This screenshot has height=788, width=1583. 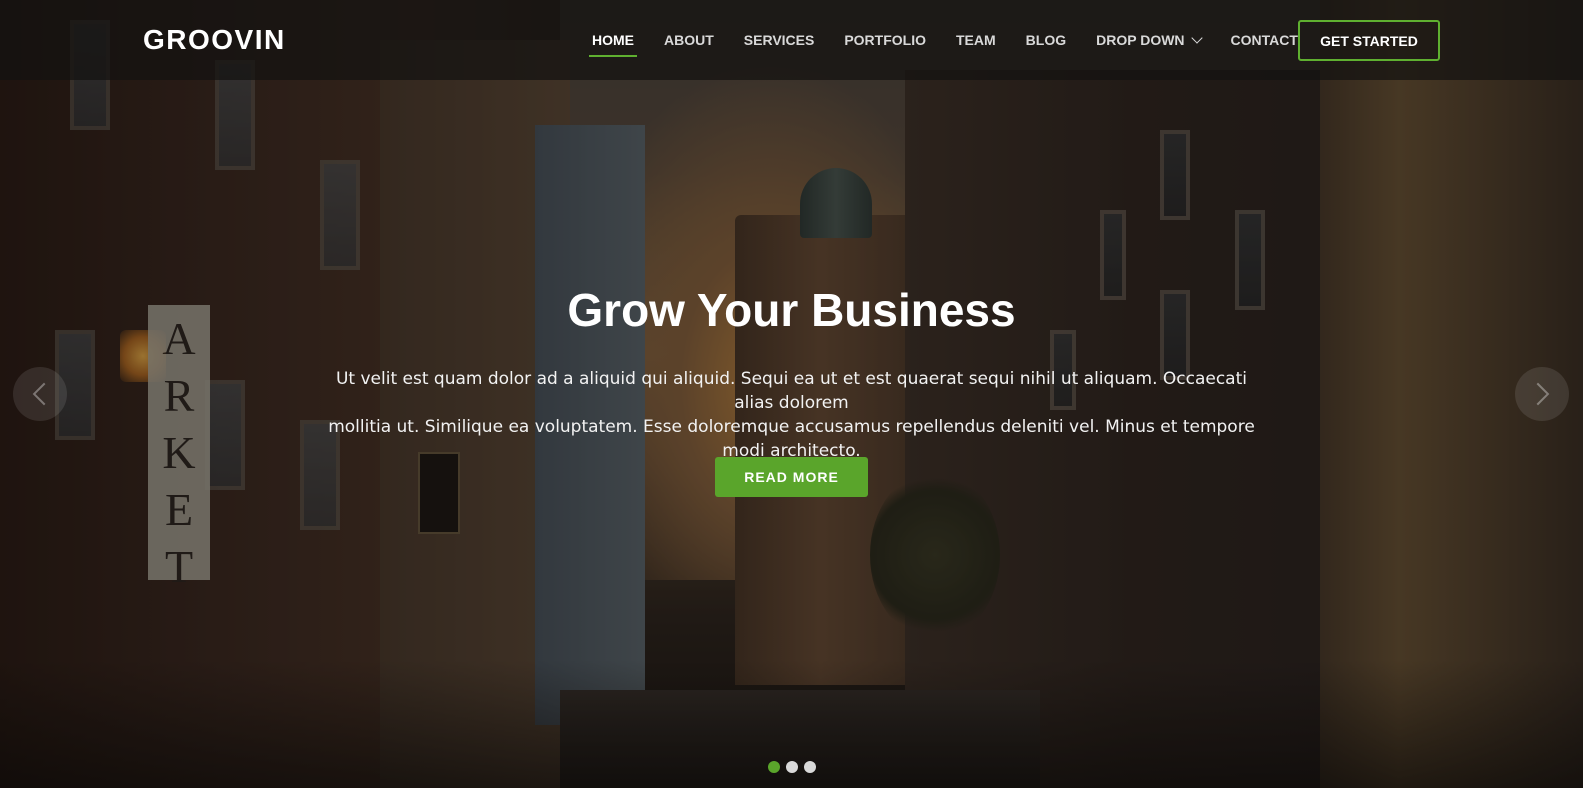 I want to click on nav-item-portfolio: PORTFOLIO, so click(x=885, y=40).